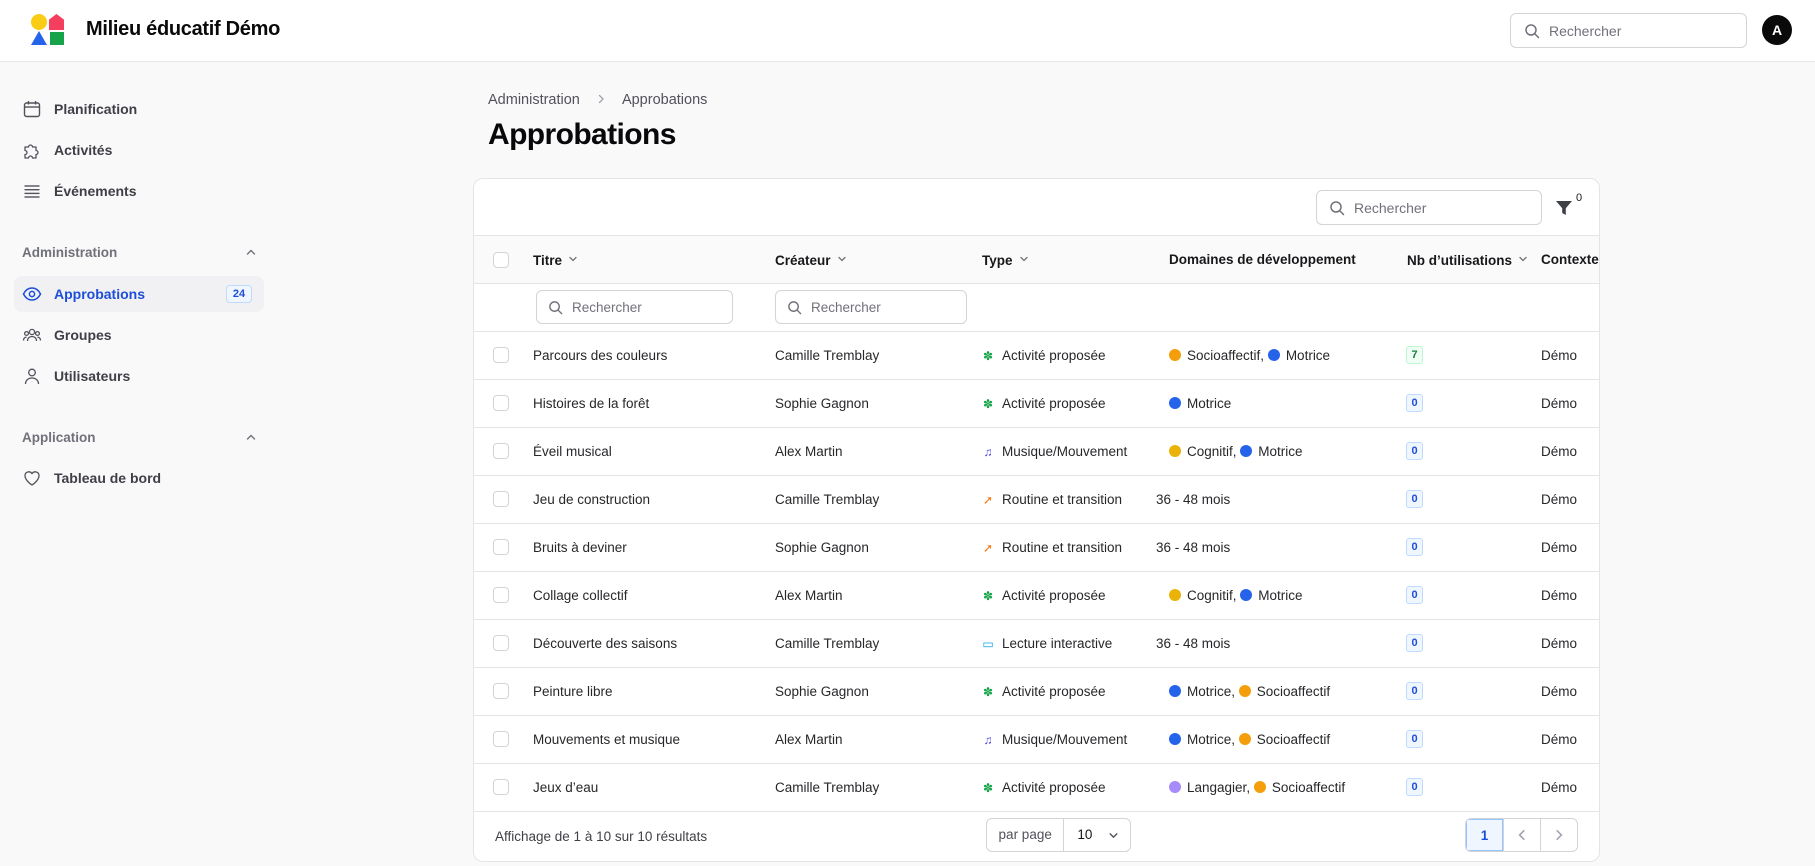 The height and width of the screenshot is (866, 1815). Describe the element at coordinates (1036, 308) in the screenshot. I see `column-filter-row` at that location.